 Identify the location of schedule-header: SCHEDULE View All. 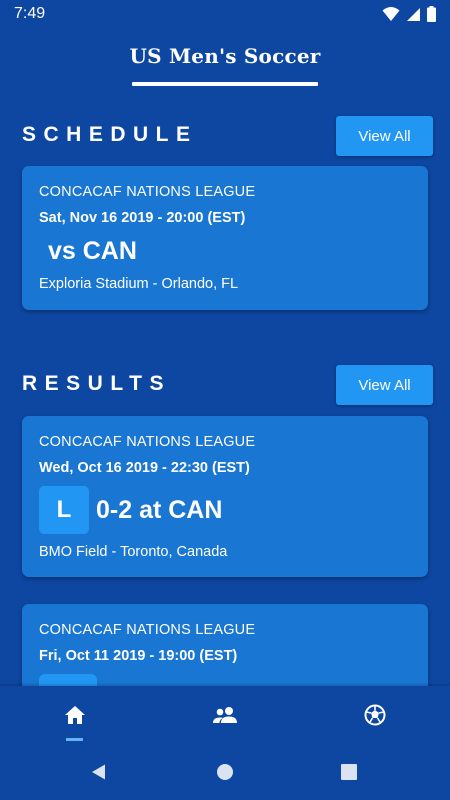
(225, 136).